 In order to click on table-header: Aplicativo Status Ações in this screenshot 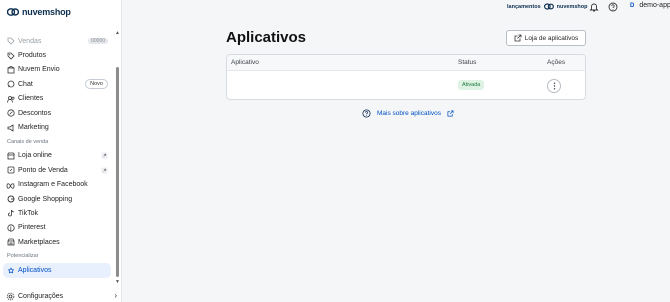, I will do `click(406, 63)`.